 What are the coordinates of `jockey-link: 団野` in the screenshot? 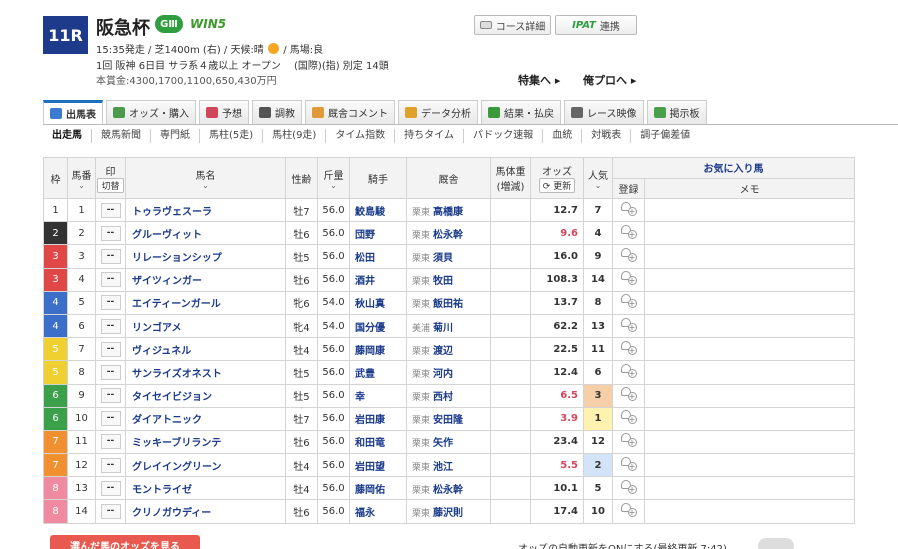 It's located at (365, 235).